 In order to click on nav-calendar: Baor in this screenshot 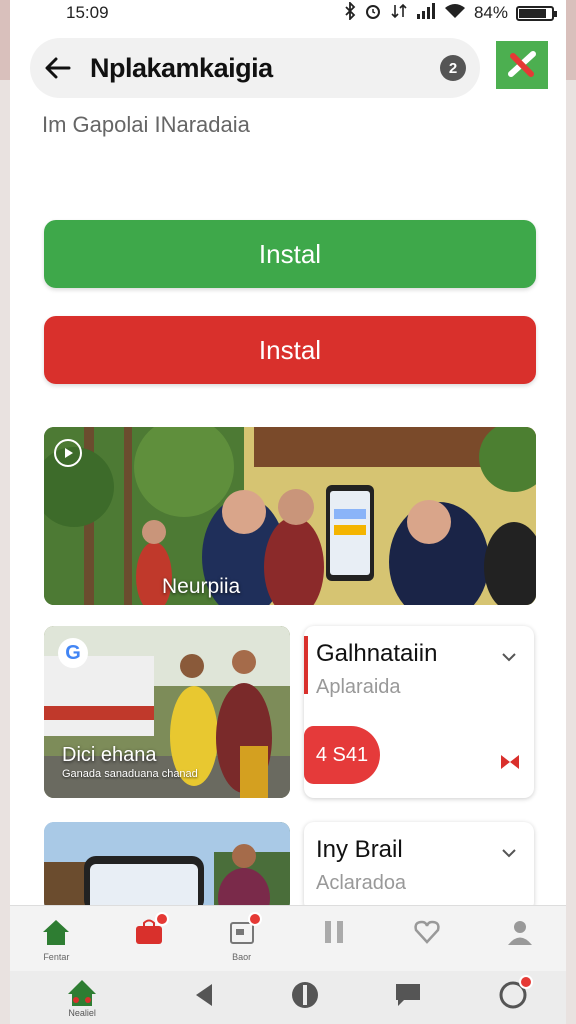, I will do `click(242, 936)`.